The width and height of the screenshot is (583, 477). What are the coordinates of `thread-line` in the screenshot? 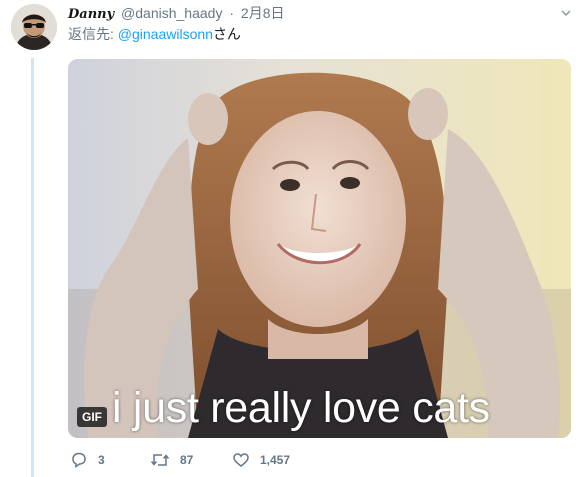 It's located at (32, 267).